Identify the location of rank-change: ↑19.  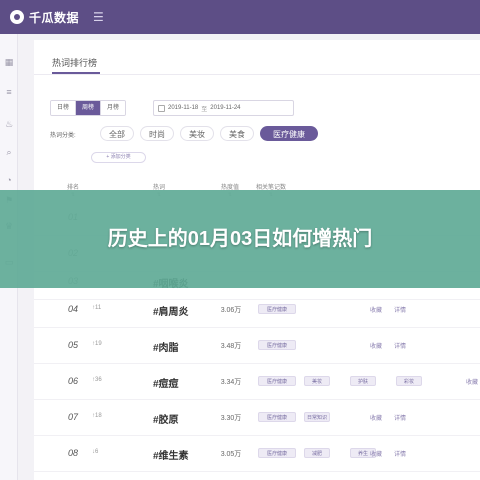
(97, 344).